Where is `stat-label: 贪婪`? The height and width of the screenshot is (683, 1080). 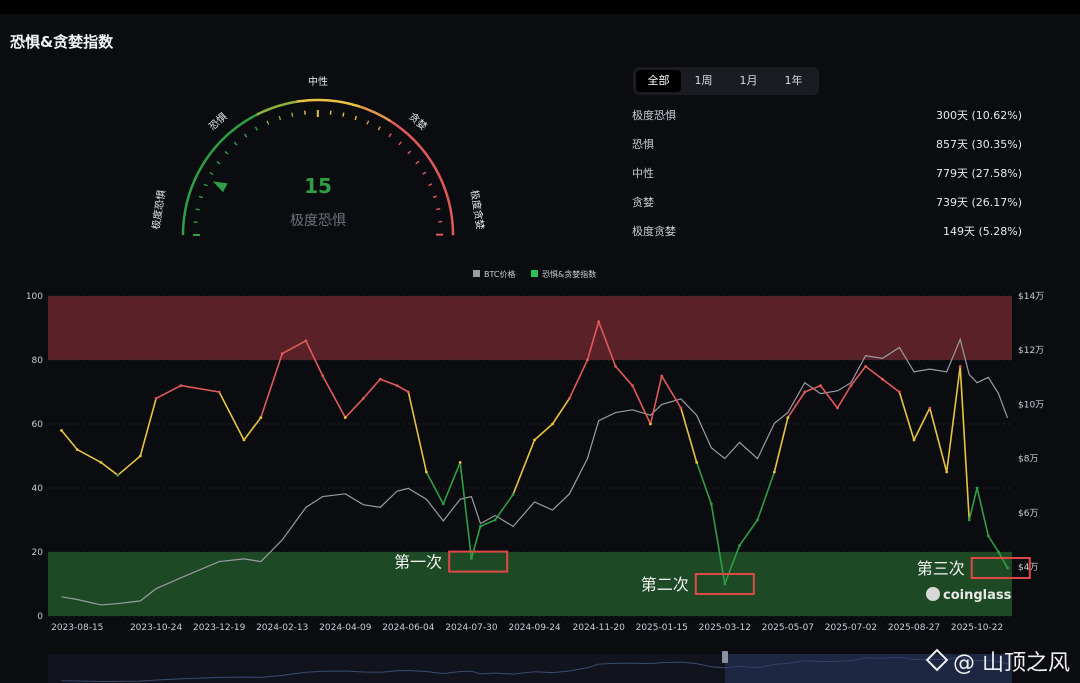 stat-label: 贪婪 is located at coordinates (643, 202).